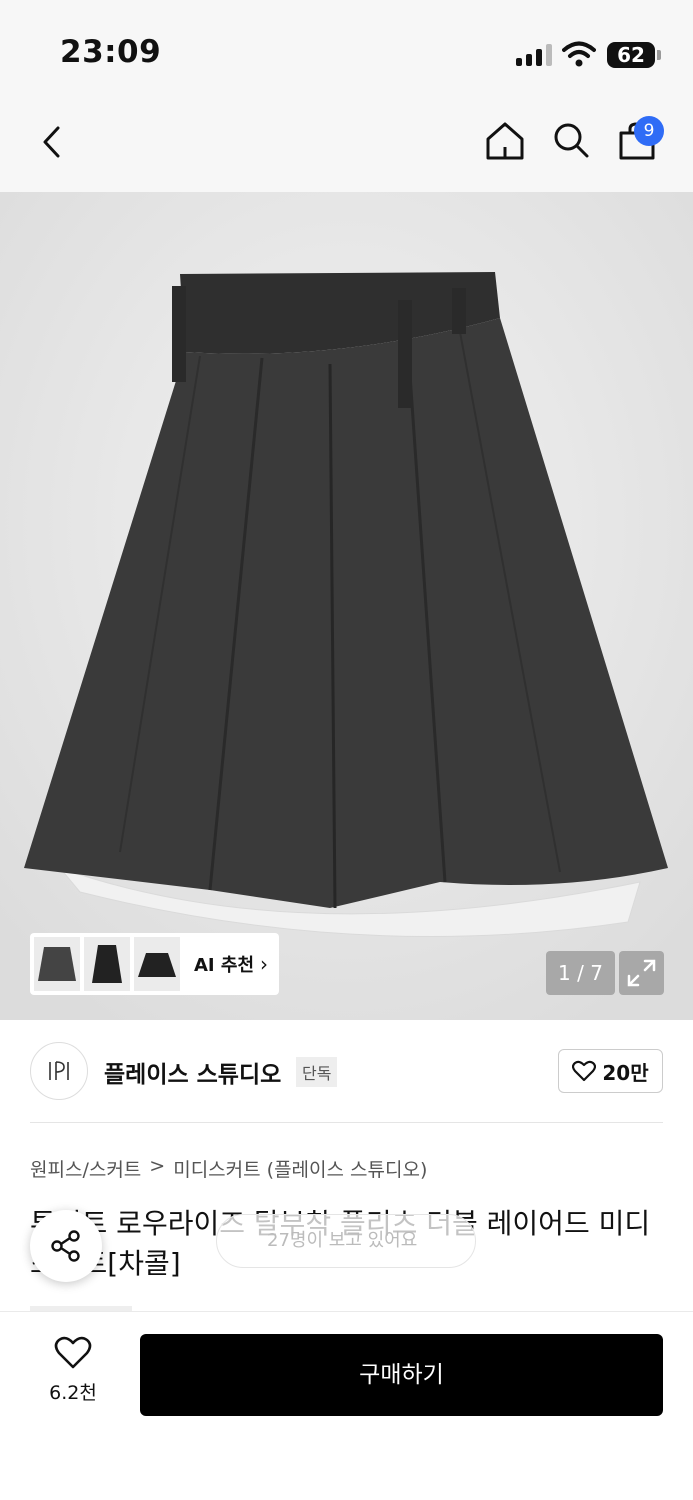 Image resolution: width=693 pixels, height=1500 pixels. I want to click on brand-like-button: 20만, so click(610, 1071).